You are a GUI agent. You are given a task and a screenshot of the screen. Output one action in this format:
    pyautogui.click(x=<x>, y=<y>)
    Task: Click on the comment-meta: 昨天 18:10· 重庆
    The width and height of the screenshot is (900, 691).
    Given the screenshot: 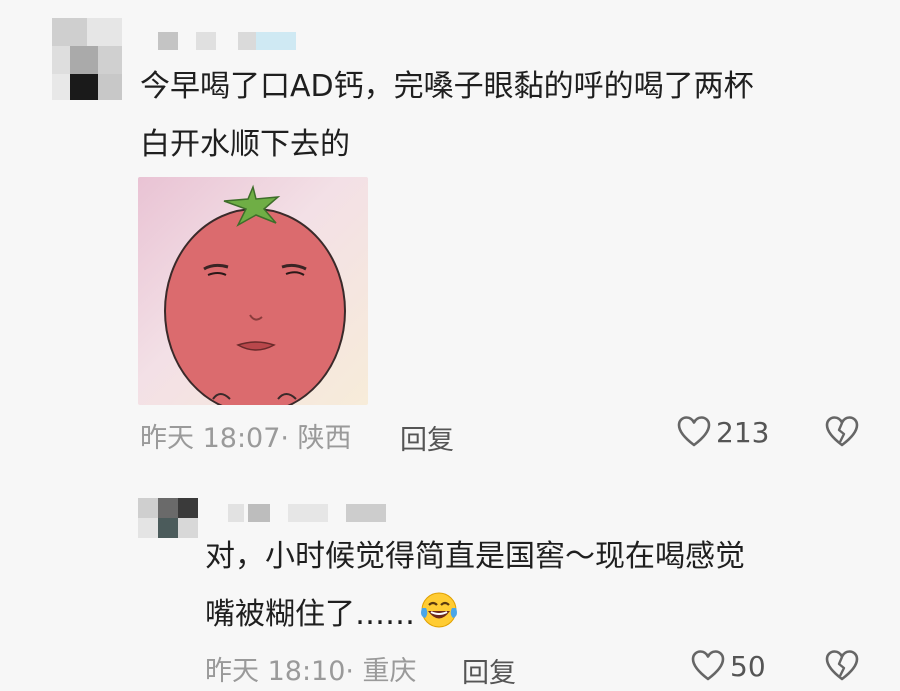 What is the action you would take?
    pyautogui.click(x=311, y=668)
    